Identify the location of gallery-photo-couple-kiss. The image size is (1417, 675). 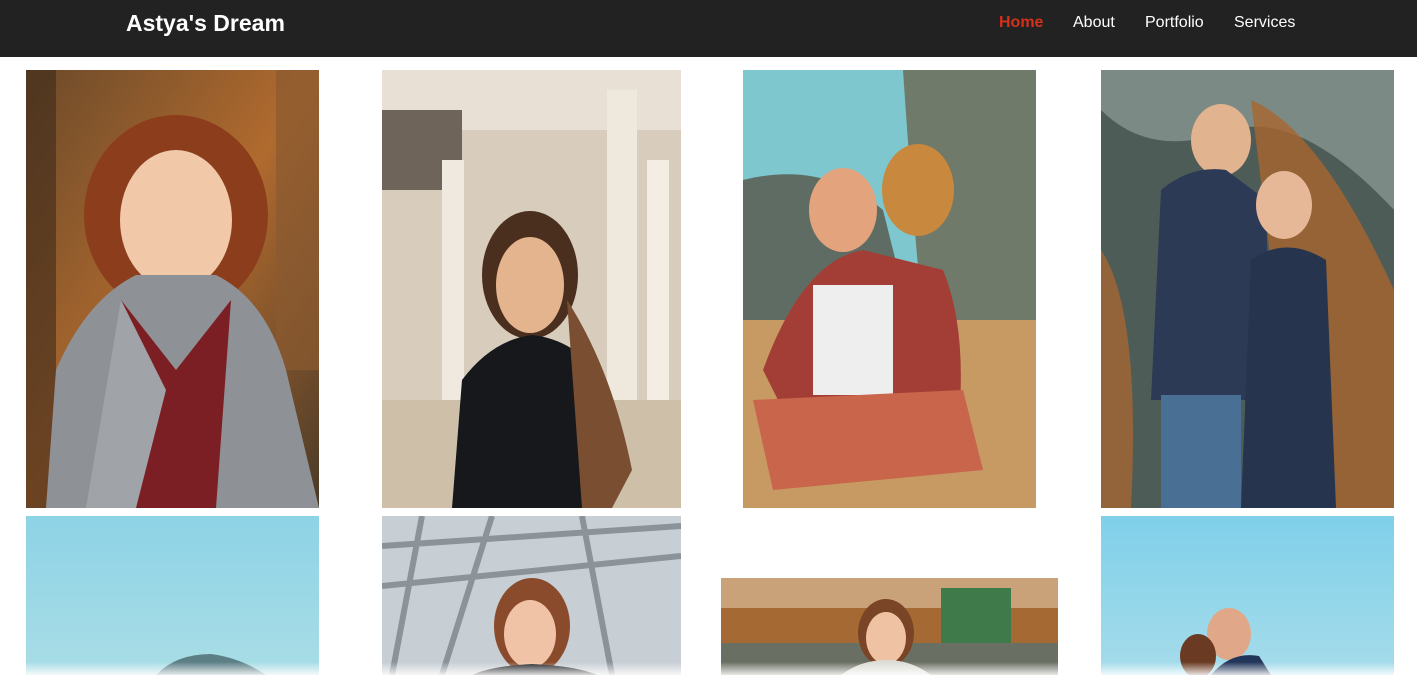
(1247, 595).